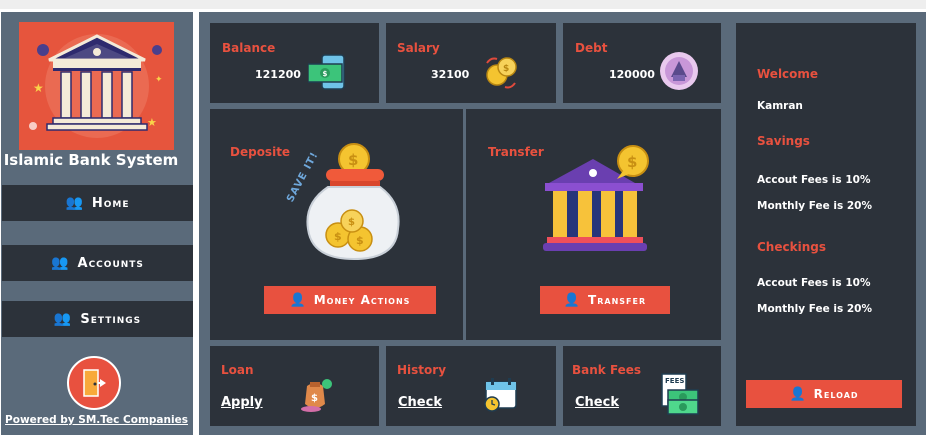 Image resolution: width=926 pixels, height=435 pixels. Describe the element at coordinates (814, 283) in the screenshot. I see `checkings-account-fee: Accout Fees is 10%` at that location.